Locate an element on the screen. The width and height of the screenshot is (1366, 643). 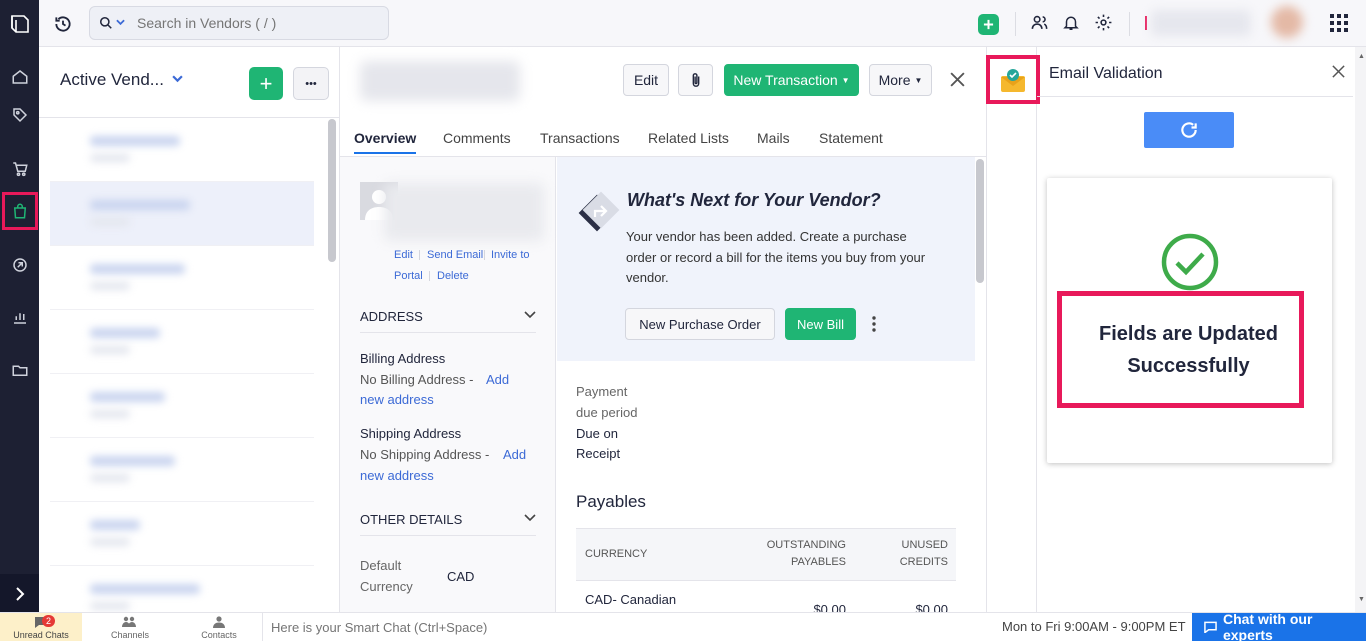
send-email-link: Send Email is located at coordinates (455, 255).